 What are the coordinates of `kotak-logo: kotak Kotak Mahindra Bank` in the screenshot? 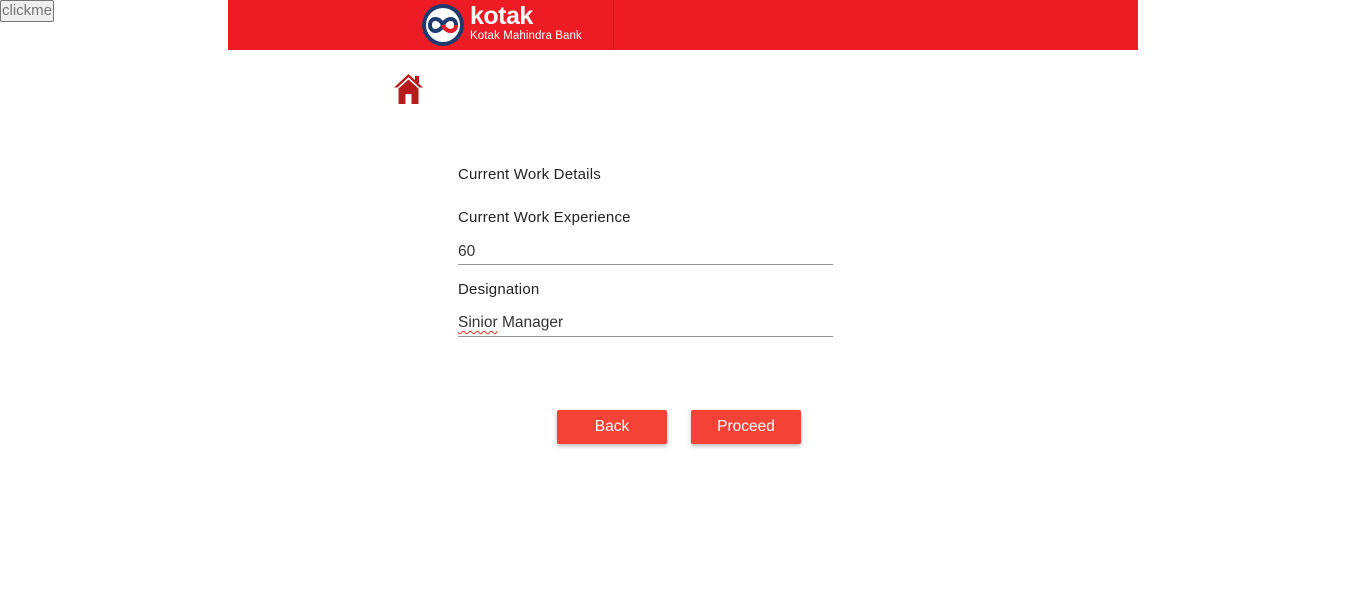 It's located at (501, 25).